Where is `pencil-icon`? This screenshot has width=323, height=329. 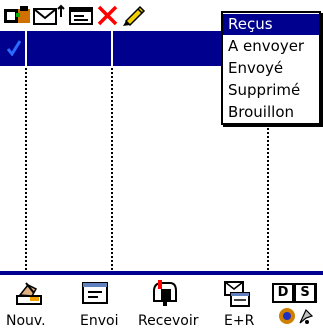 pencil-icon is located at coordinates (134, 15).